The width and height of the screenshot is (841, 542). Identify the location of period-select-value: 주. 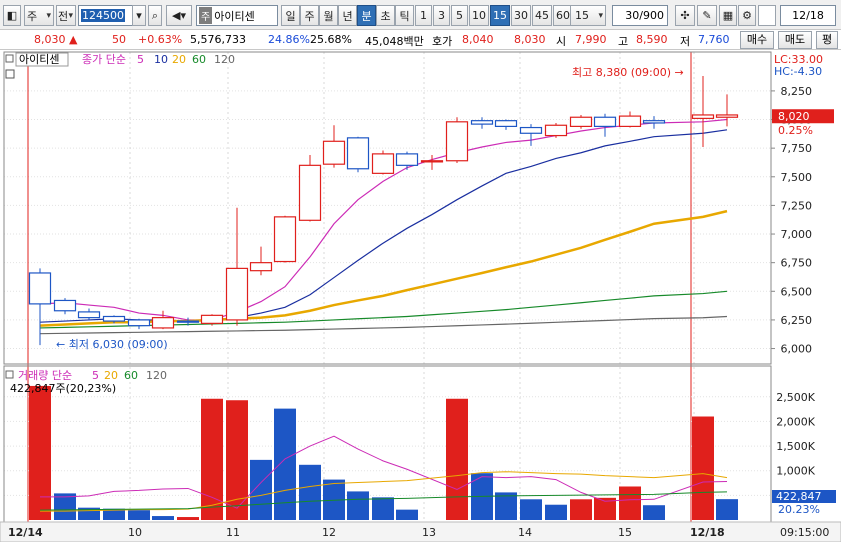
(32, 16).